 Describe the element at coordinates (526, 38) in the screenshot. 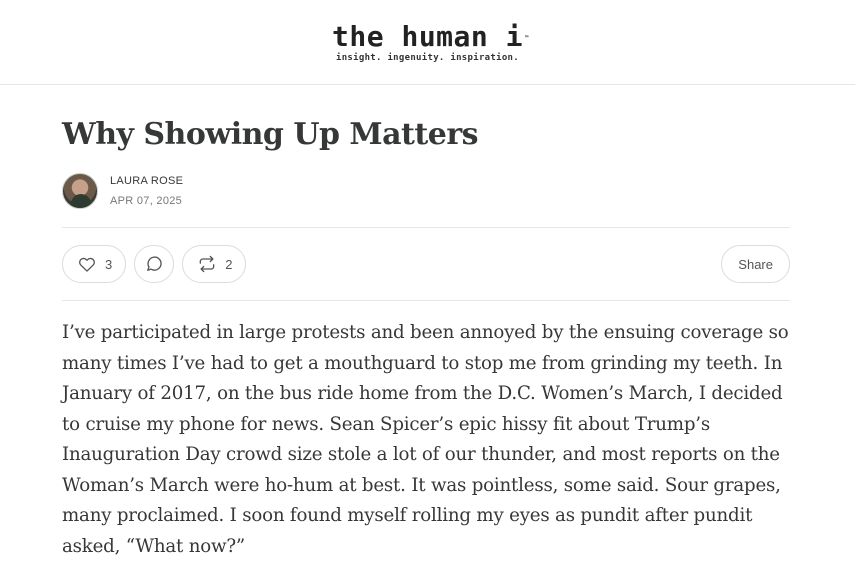

I see `trademark-mark: ™` at that location.